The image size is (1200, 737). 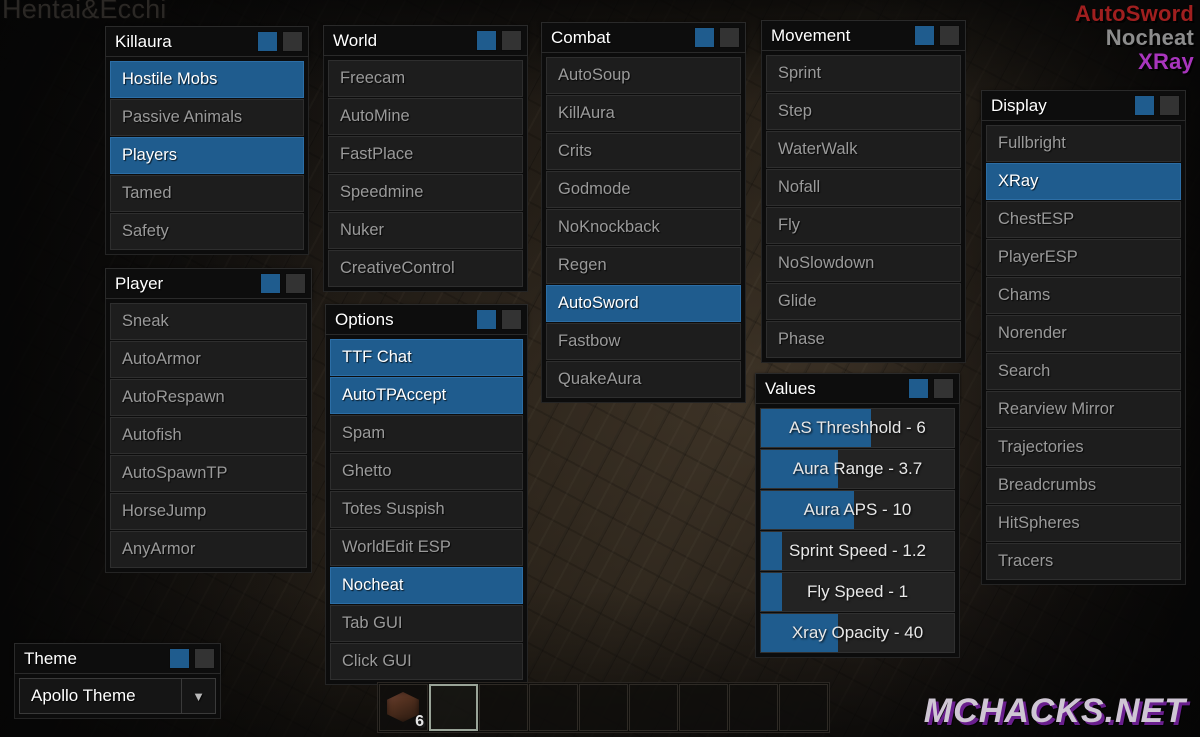 What do you see at coordinates (426, 547) in the screenshot?
I see `module-worldedit-esp: WorldEdit ESP` at bounding box center [426, 547].